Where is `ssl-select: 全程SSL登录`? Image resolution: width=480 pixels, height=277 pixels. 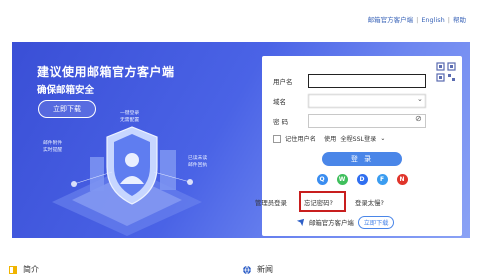 ssl-select: 全程SSL登录 is located at coordinates (358, 138).